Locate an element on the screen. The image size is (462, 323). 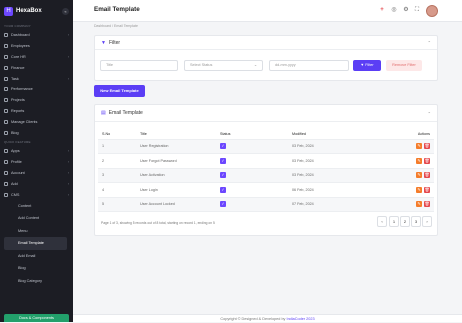
sidebar-item-label: Projects is located at coordinates (18, 100).